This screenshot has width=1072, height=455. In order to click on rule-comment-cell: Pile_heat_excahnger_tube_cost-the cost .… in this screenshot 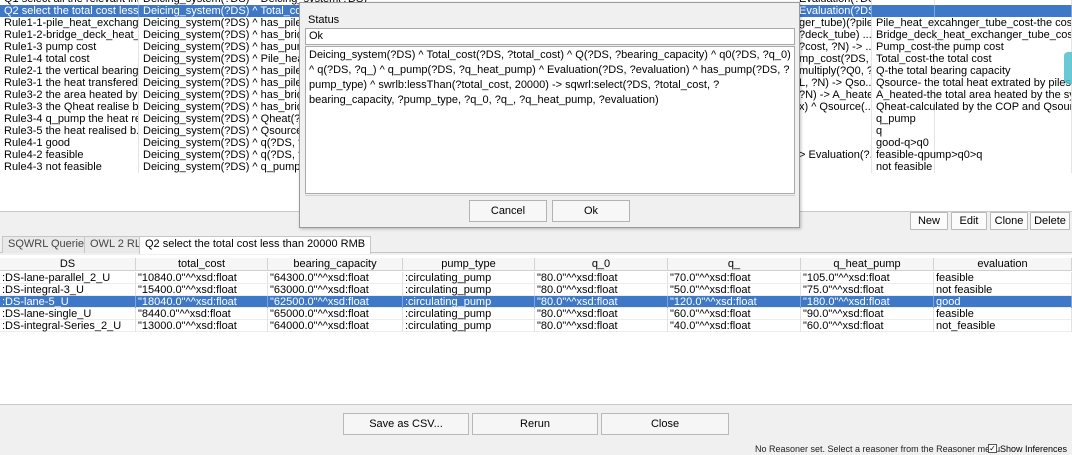, I will do `click(972, 23)`.